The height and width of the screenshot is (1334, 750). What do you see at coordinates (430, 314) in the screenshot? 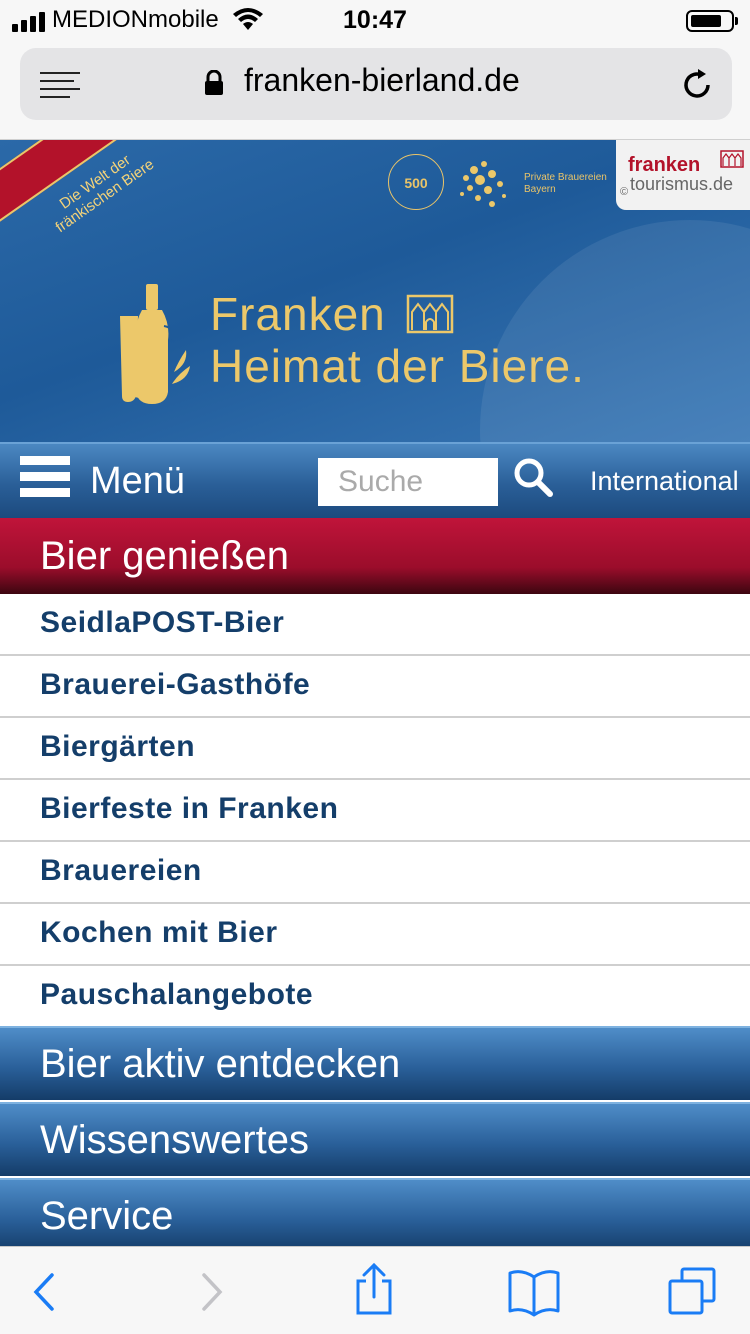
I see `franken-gate-icon` at bounding box center [430, 314].